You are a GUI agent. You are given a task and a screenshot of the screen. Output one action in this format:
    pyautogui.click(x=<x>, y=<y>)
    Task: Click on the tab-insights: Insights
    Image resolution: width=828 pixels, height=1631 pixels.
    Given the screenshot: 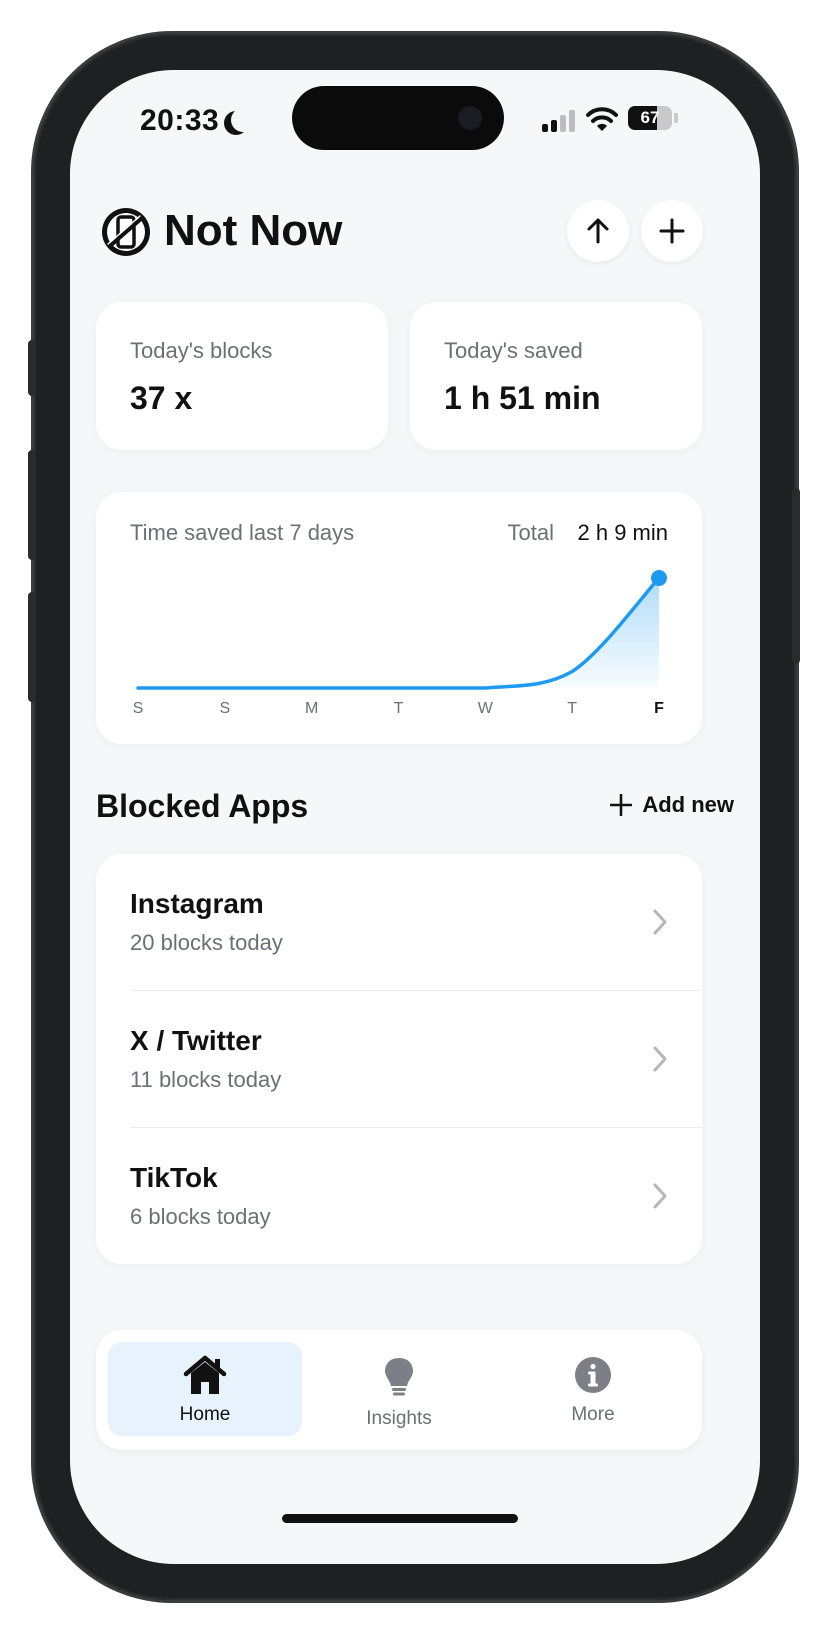 What is the action you would take?
    pyautogui.click(x=399, y=1389)
    